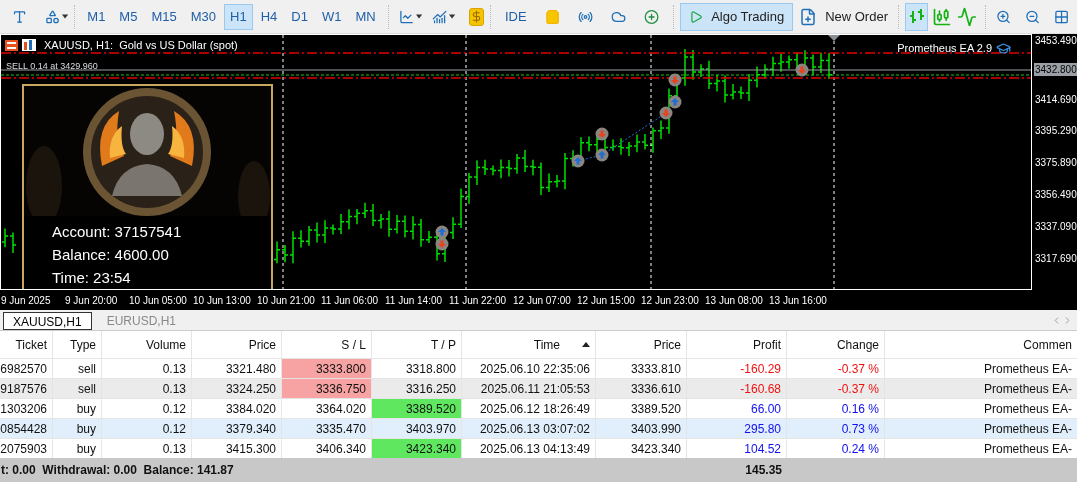  I want to click on time-label: 9 Jun 2025, so click(26, 301).